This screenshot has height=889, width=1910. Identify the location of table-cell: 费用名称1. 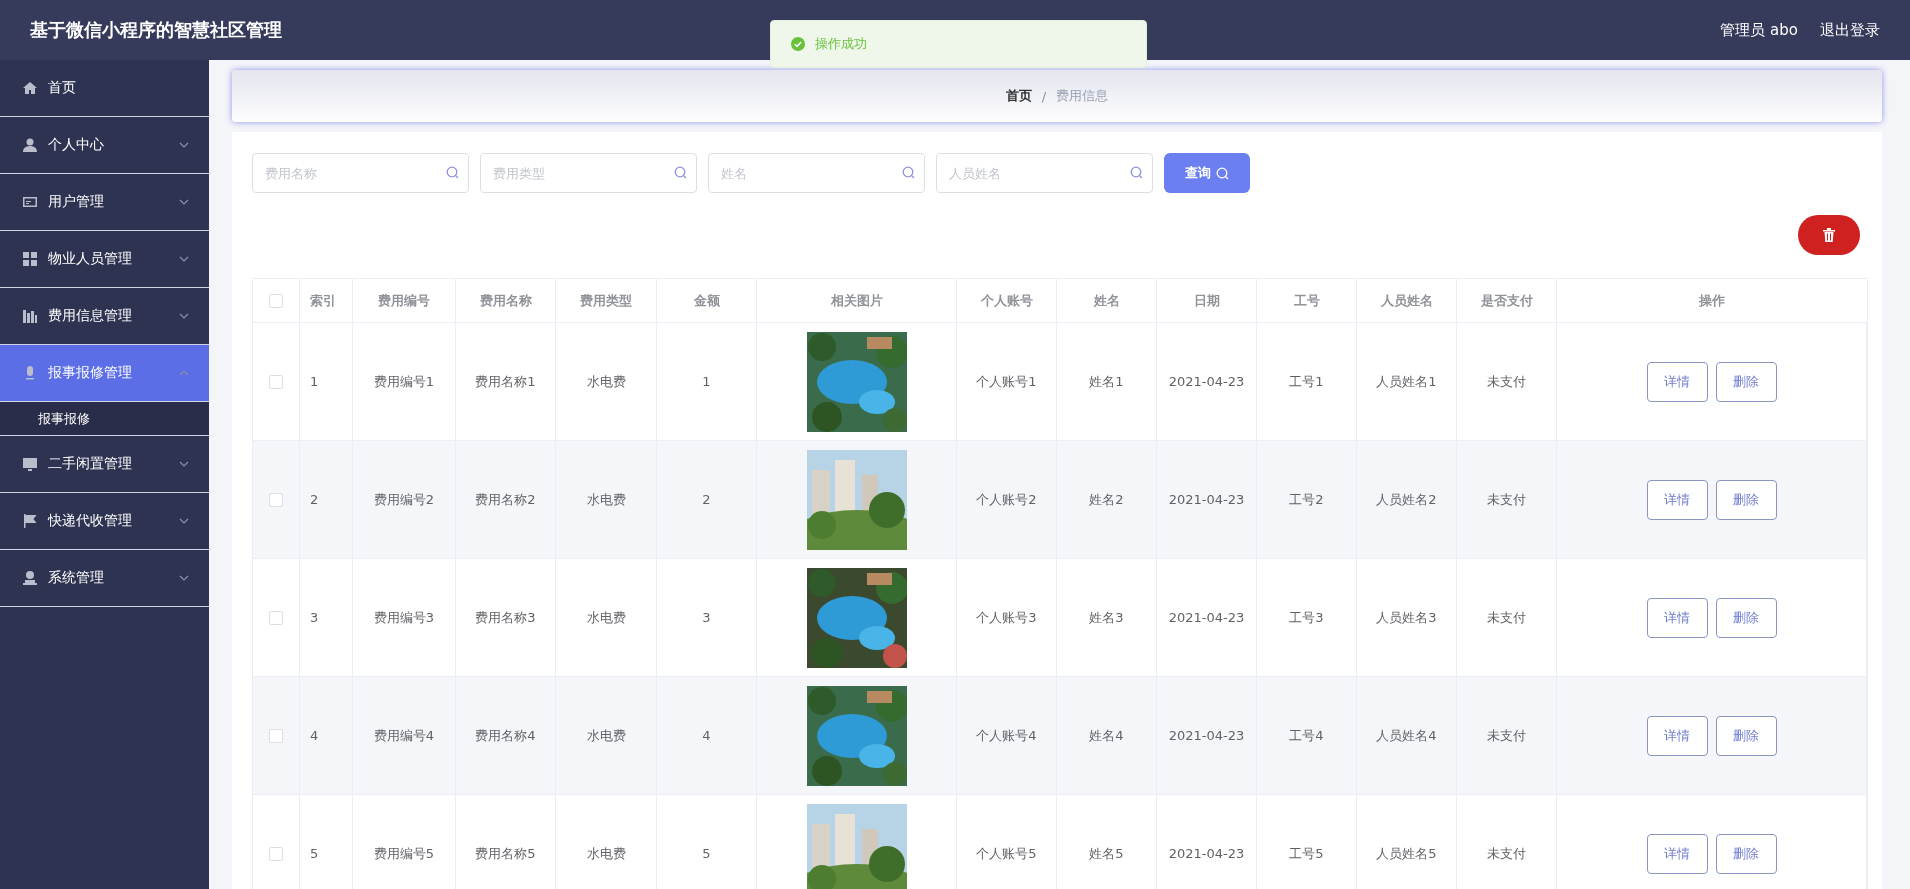
(506, 381).